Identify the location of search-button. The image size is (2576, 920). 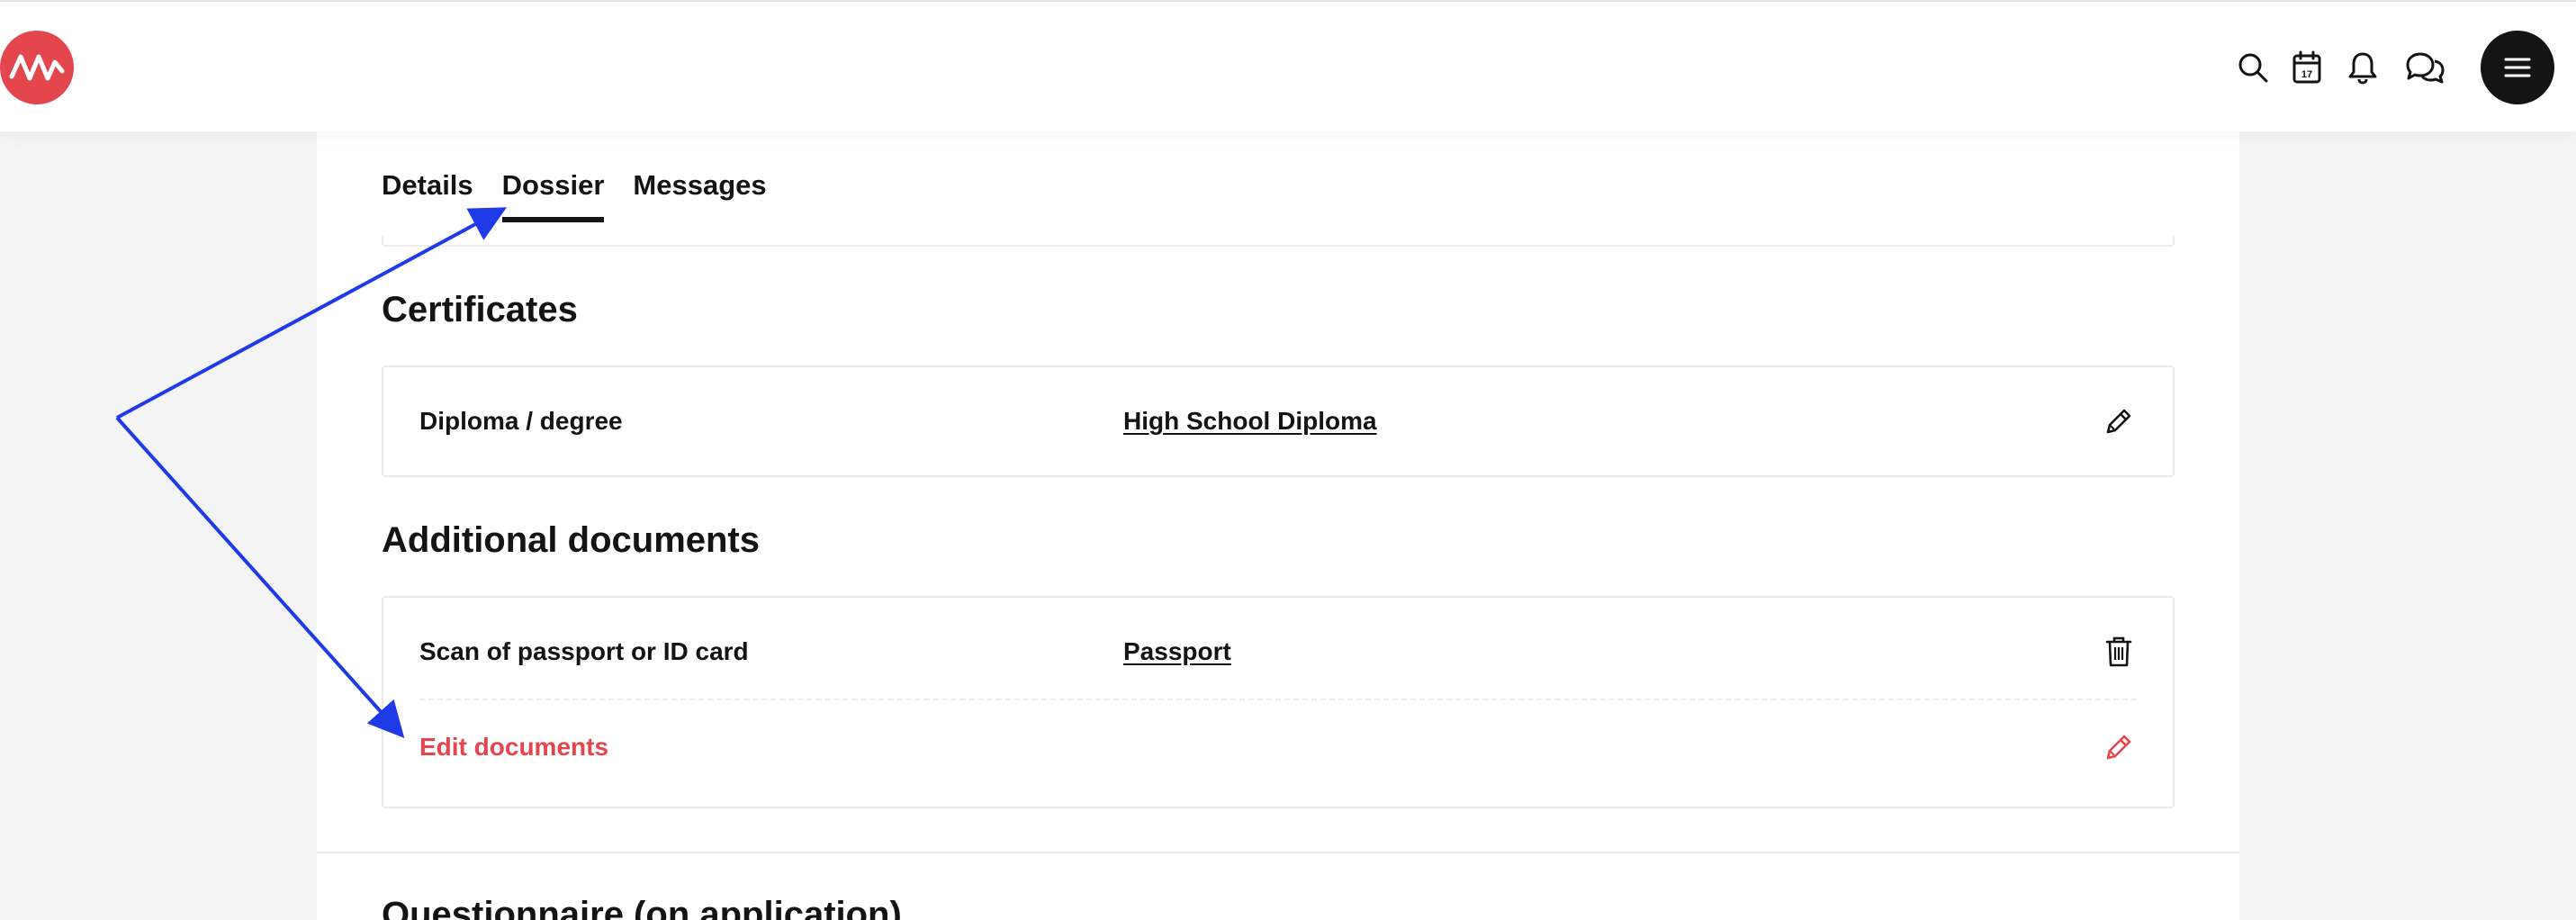
(2253, 67).